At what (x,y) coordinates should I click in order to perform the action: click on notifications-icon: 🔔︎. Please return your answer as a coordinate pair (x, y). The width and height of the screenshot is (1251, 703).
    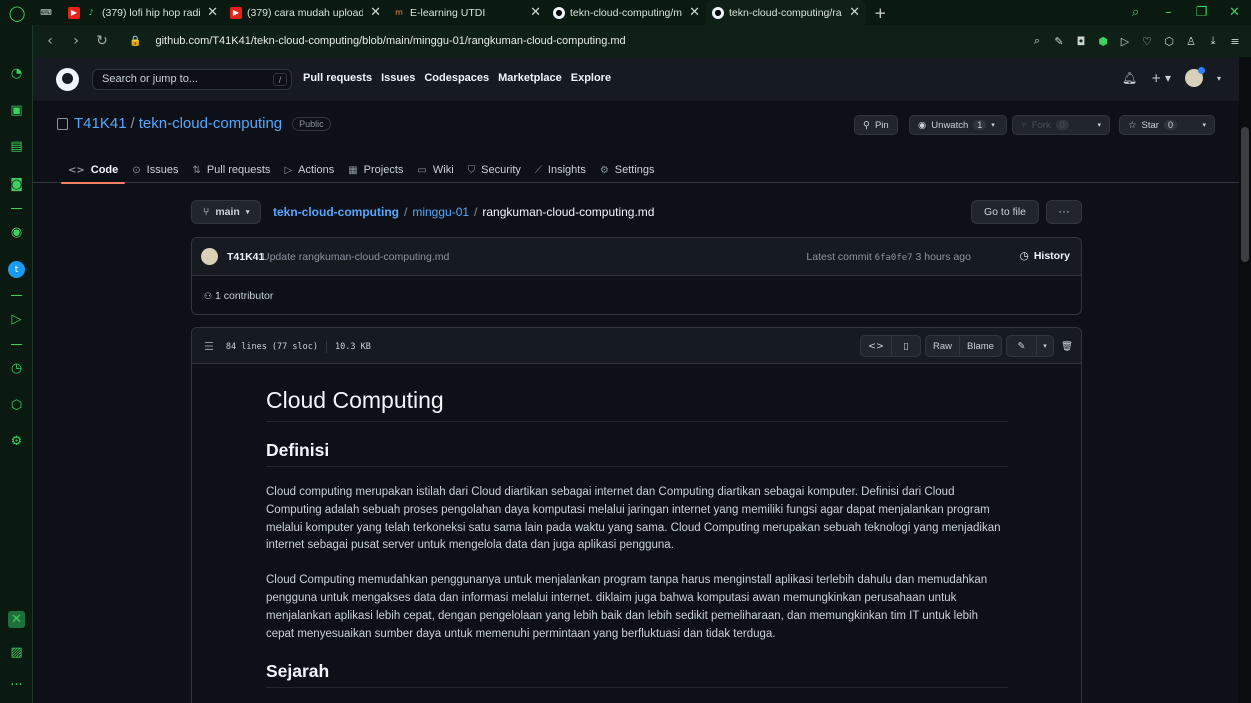
    Looking at the image, I should click on (1129, 78).